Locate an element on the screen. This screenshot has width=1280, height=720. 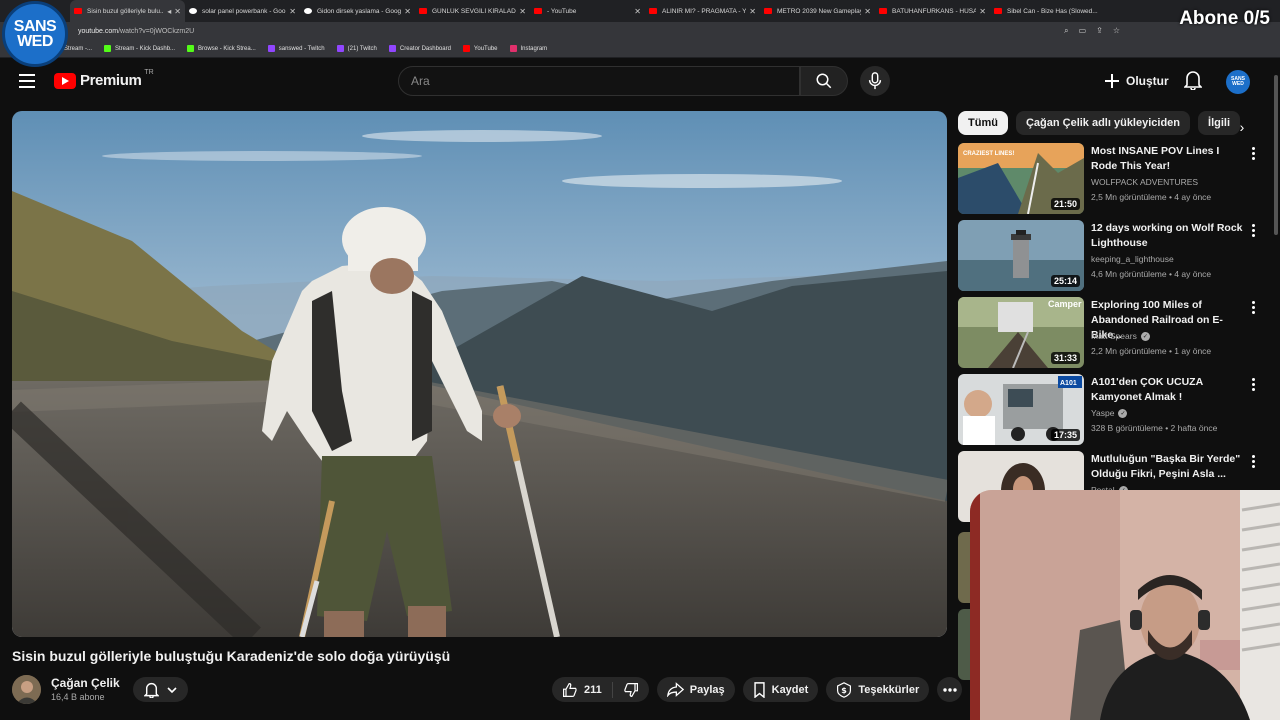
share-icon: ⇪ is located at coordinates (1099, 31).